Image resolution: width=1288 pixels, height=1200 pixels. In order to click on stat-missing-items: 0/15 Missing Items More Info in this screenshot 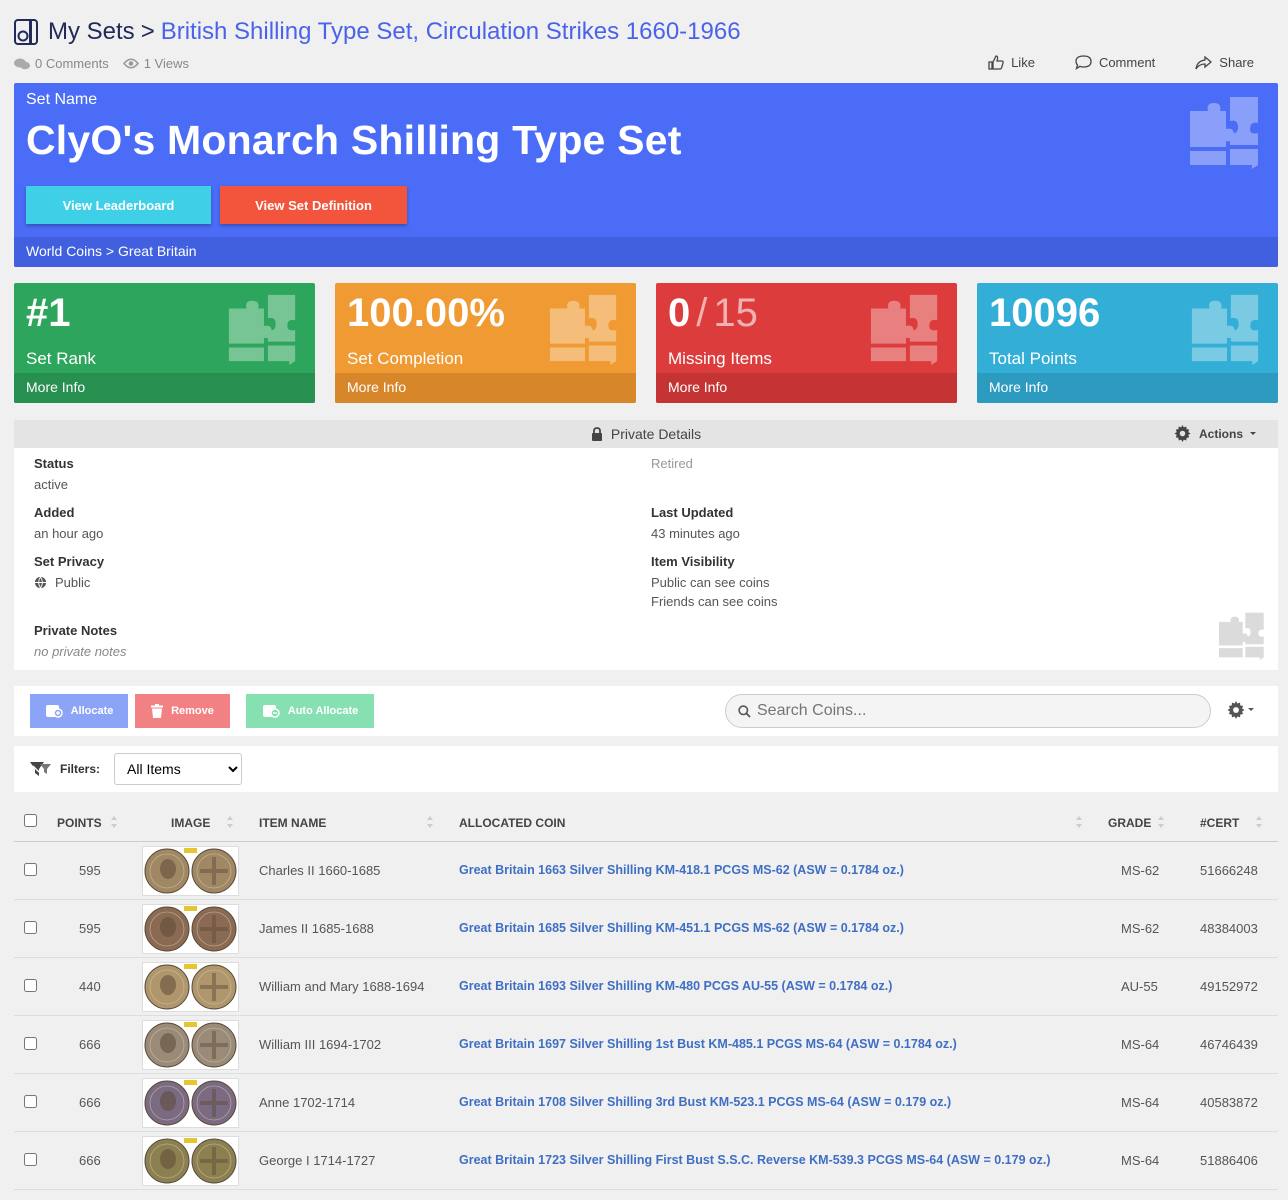, I will do `click(806, 343)`.